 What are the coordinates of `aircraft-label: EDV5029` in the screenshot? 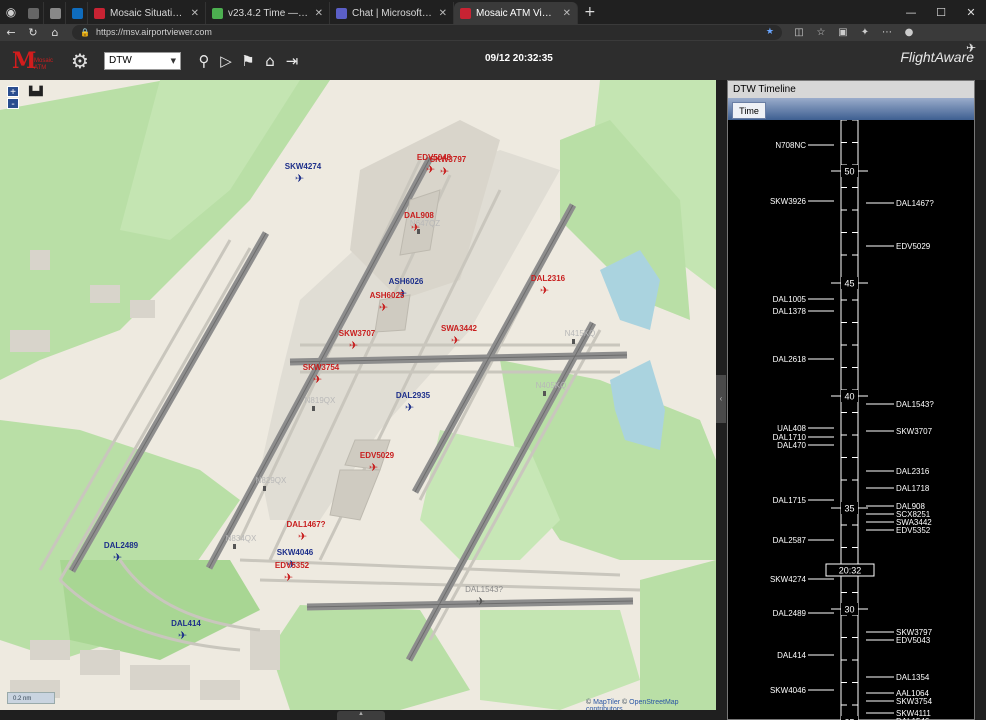 It's located at (377, 455).